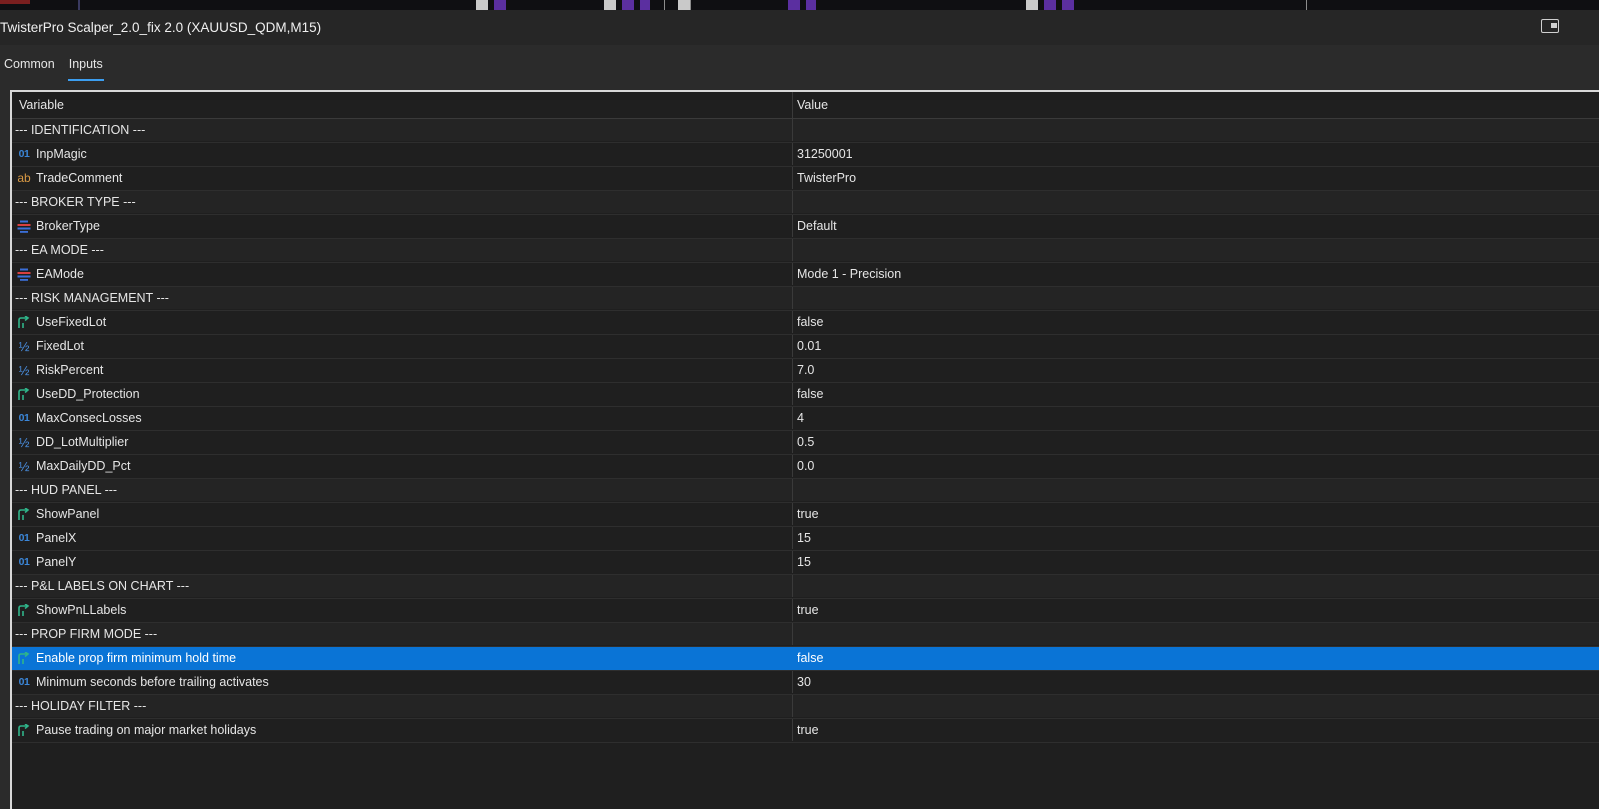  What do you see at coordinates (402, 370) in the screenshot?
I see `variable-cell: ½ RiskPercent` at bounding box center [402, 370].